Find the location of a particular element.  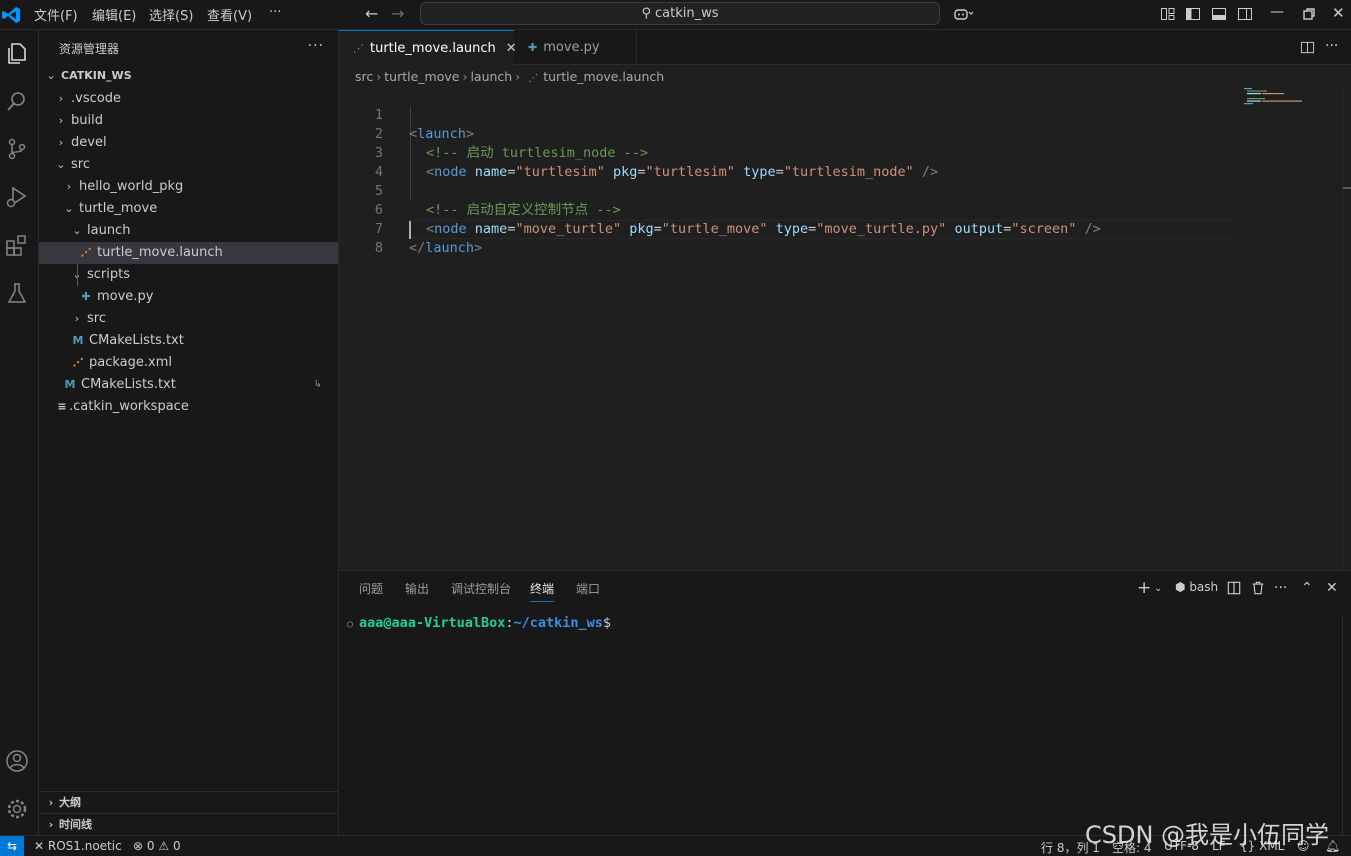

split-editor-icon is located at coordinates (1307, 47).